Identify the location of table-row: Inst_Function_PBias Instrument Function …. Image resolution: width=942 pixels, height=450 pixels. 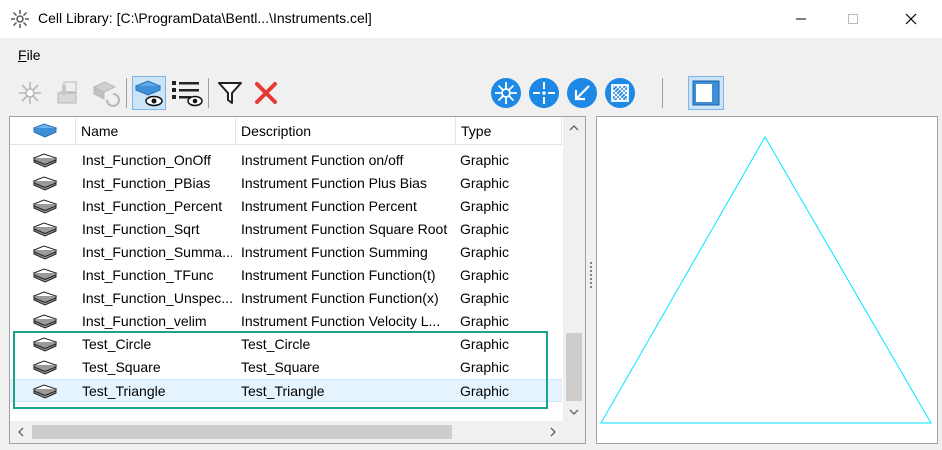
(286, 183).